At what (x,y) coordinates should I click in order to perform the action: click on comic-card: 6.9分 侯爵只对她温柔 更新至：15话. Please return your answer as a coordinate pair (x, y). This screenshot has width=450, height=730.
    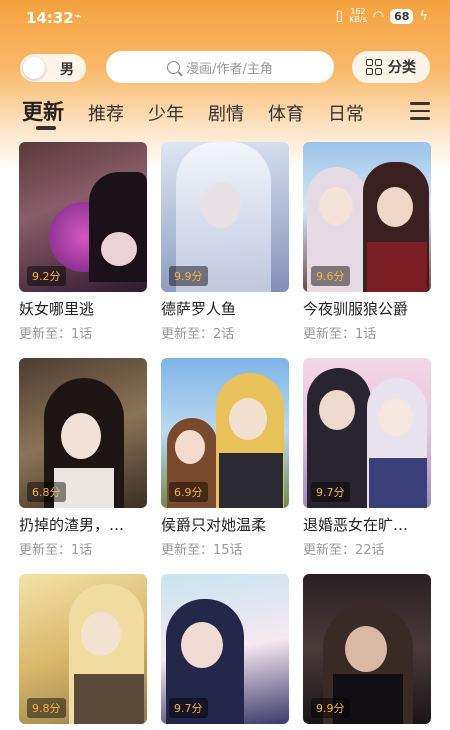
    Looking at the image, I should click on (225, 458).